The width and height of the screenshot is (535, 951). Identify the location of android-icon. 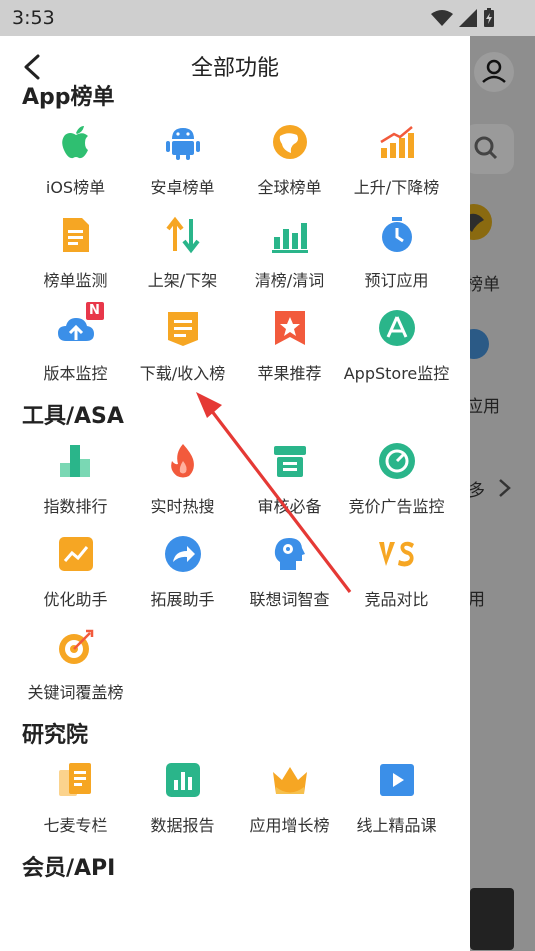
(183, 142).